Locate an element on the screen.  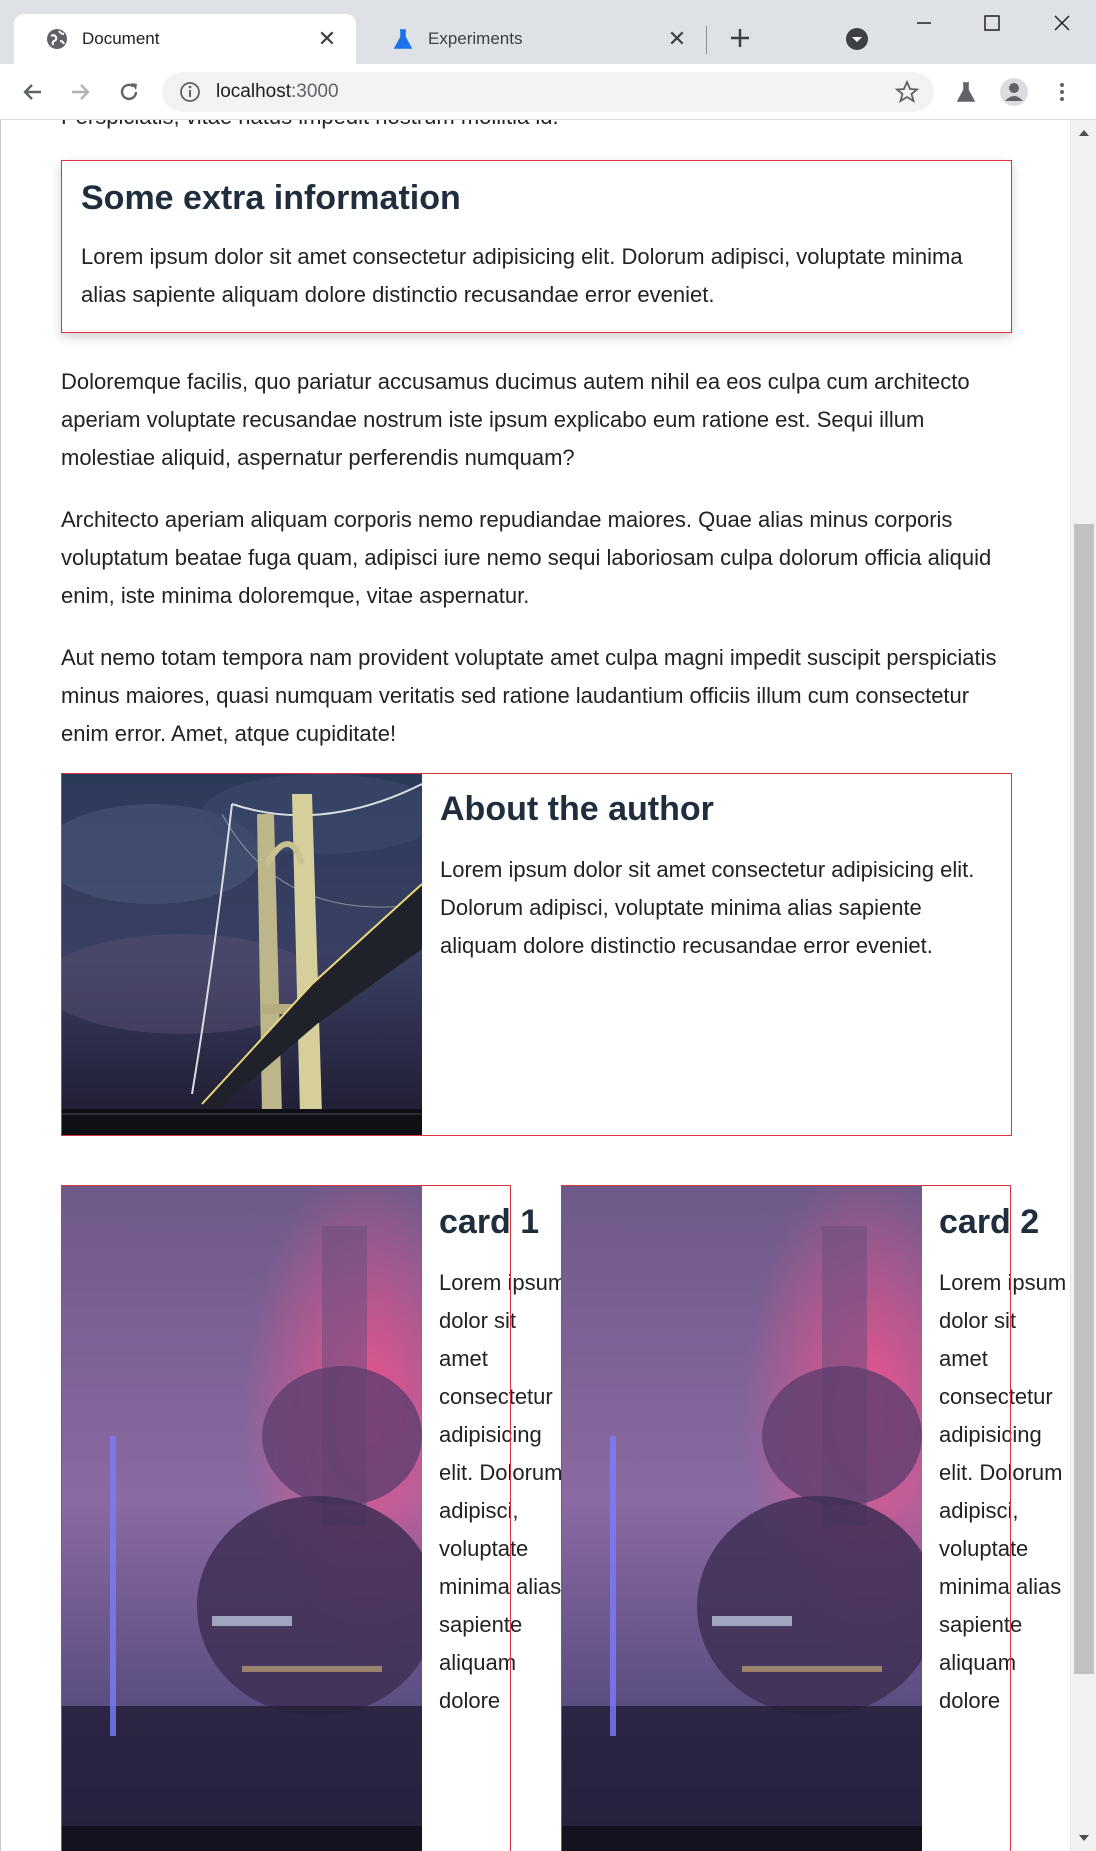
close-window-icon is located at coordinates (1062, 23).